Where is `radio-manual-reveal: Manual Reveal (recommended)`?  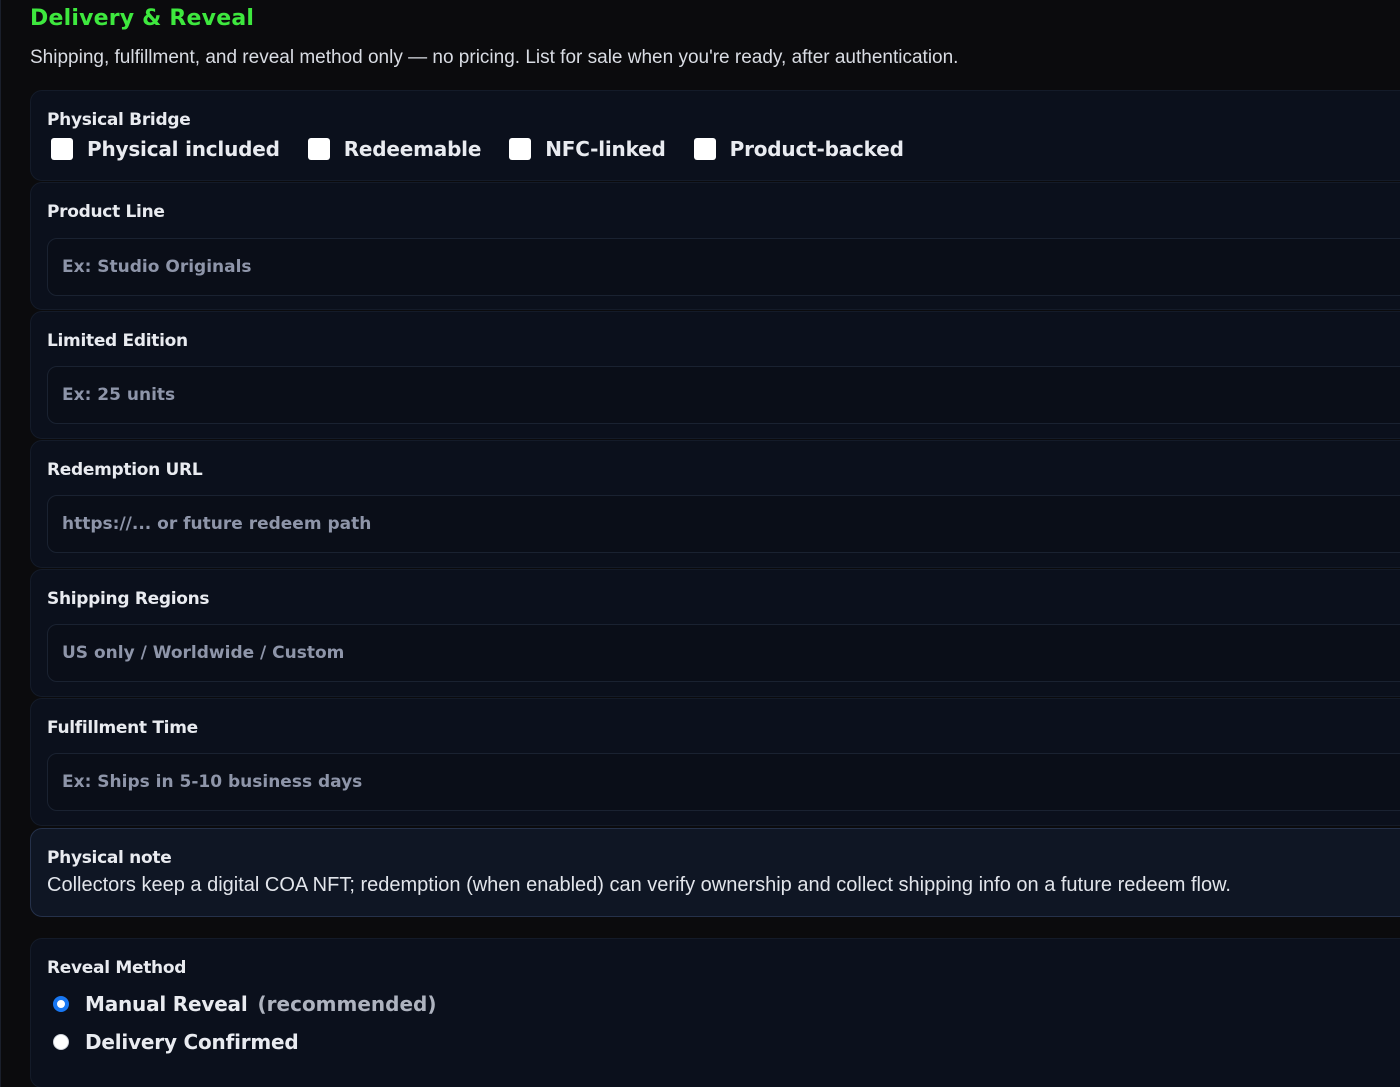 radio-manual-reveal: Manual Reveal (recommended) is located at coordinates (245, 1004).